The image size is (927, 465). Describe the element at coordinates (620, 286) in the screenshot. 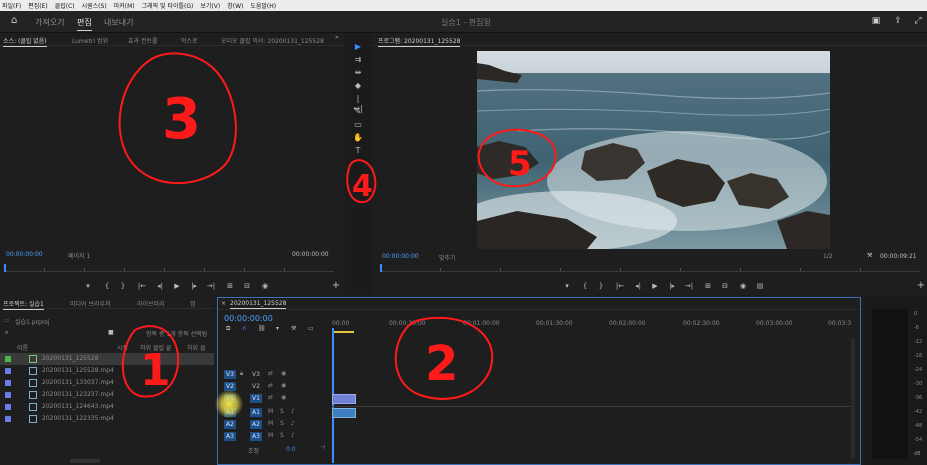

I see `program-go-to-in-icon: |←` at that location.